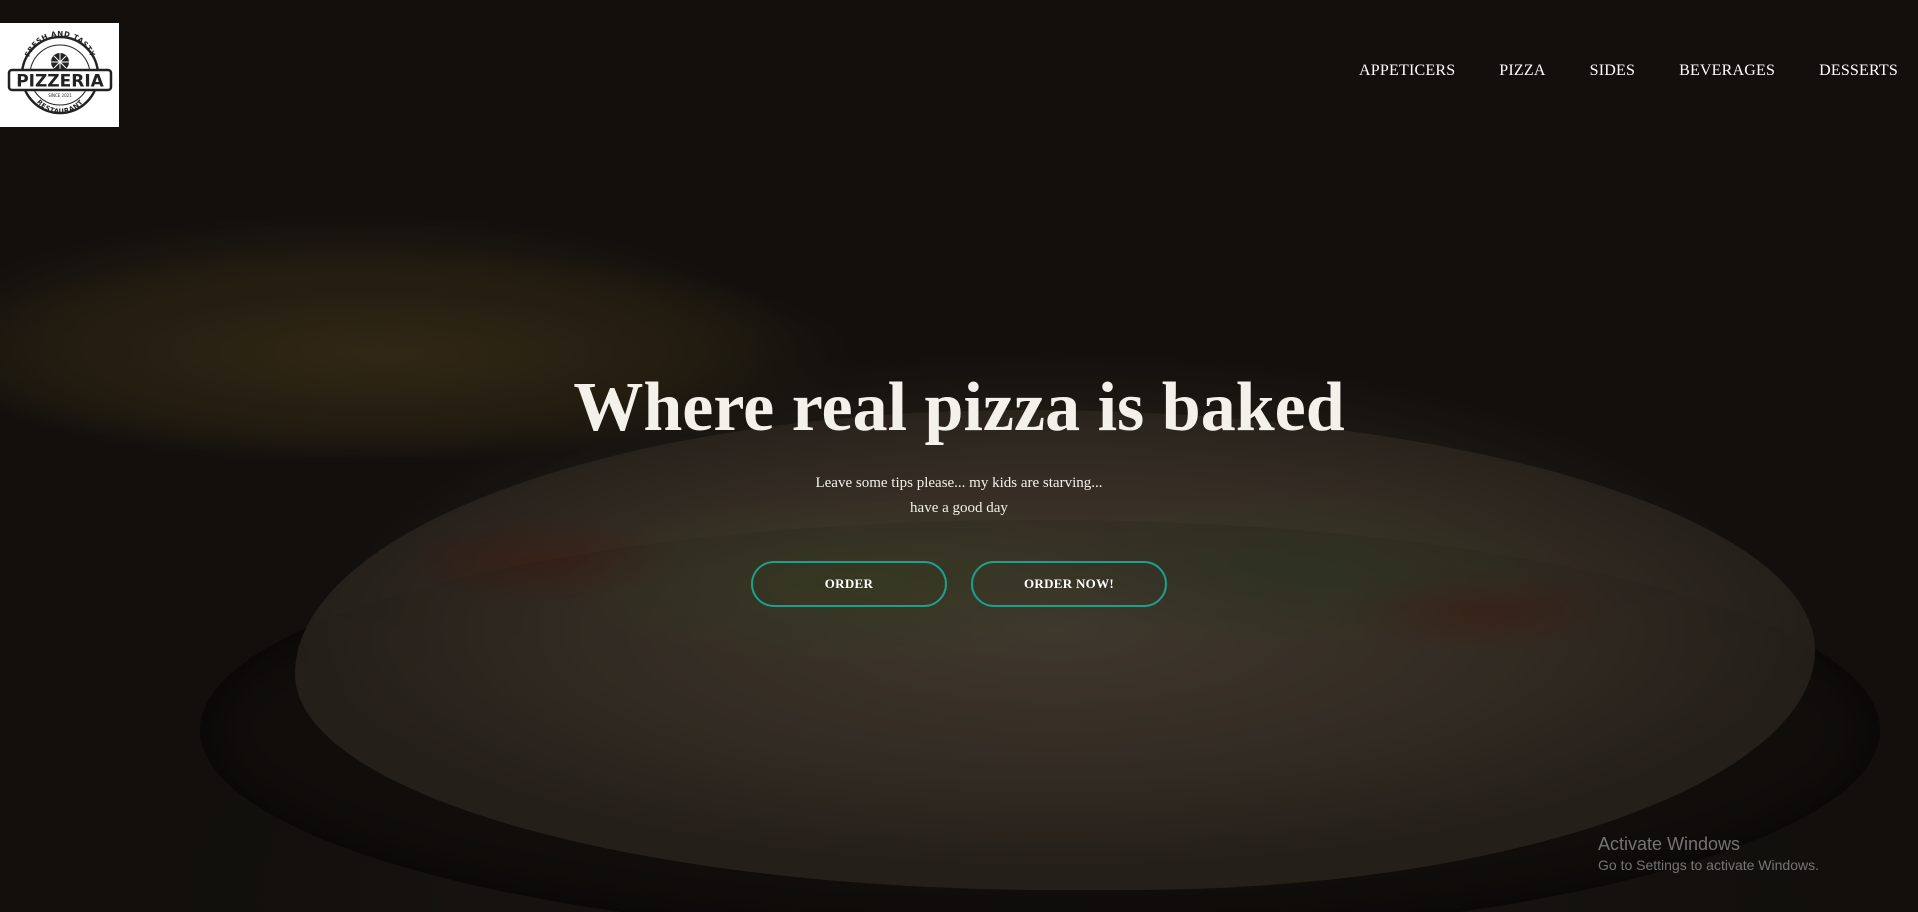 The width and height of the screenshot is (1918, 912). I want to click on hero-subtitle-line2: have a good day, so click(959, 508).